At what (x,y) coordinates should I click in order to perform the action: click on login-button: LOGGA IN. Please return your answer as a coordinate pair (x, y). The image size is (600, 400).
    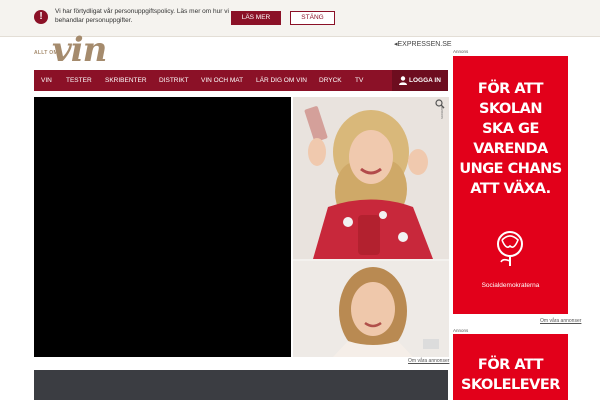
    Looking at the image, I should click on (420, 80).